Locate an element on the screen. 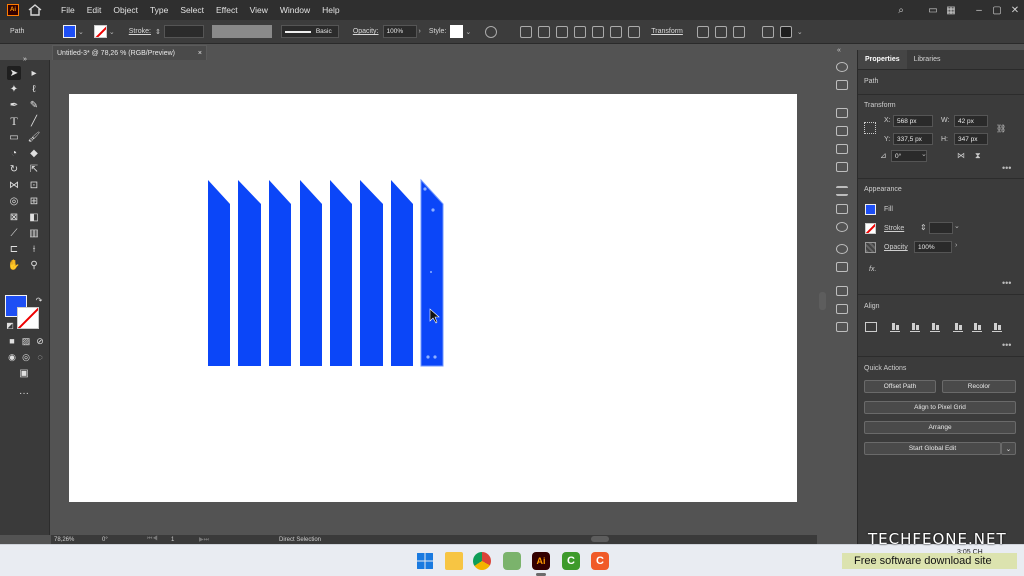 The height and width of the screenshot is (576, 1024). global-edit-options-button: ⌄ is located at coordinates (1008, 448).